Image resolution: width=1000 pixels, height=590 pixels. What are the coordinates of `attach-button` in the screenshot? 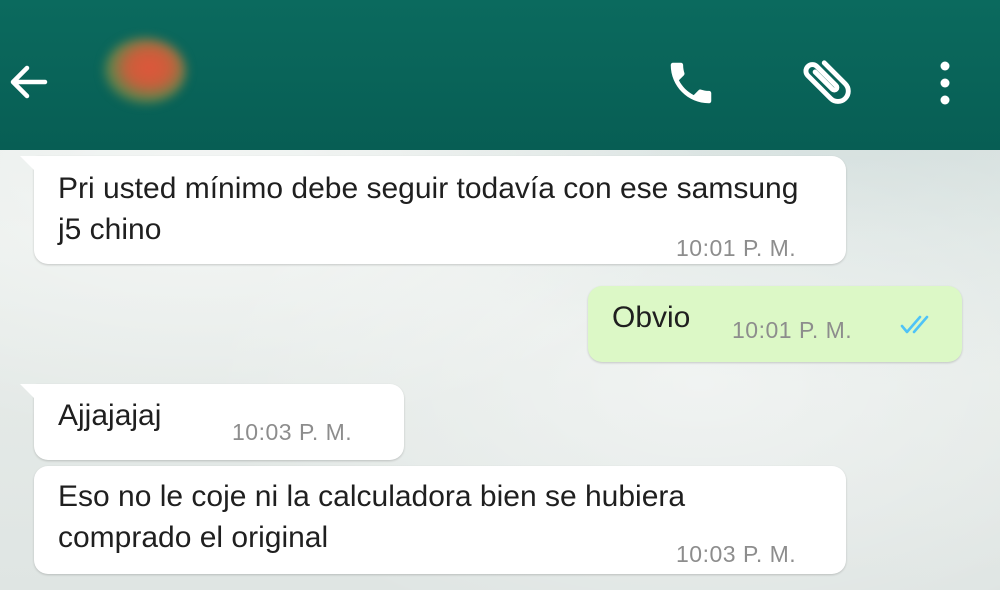 It's located at (827, 82).